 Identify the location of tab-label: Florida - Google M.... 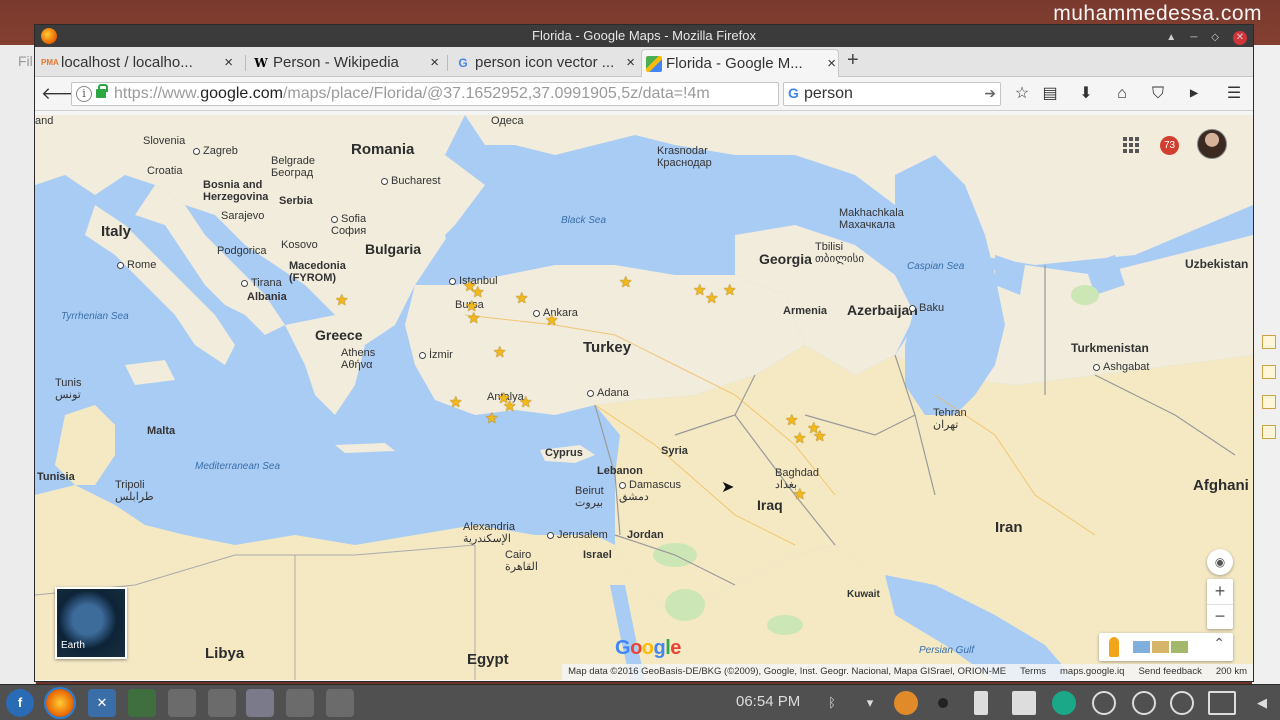
(734, 63).